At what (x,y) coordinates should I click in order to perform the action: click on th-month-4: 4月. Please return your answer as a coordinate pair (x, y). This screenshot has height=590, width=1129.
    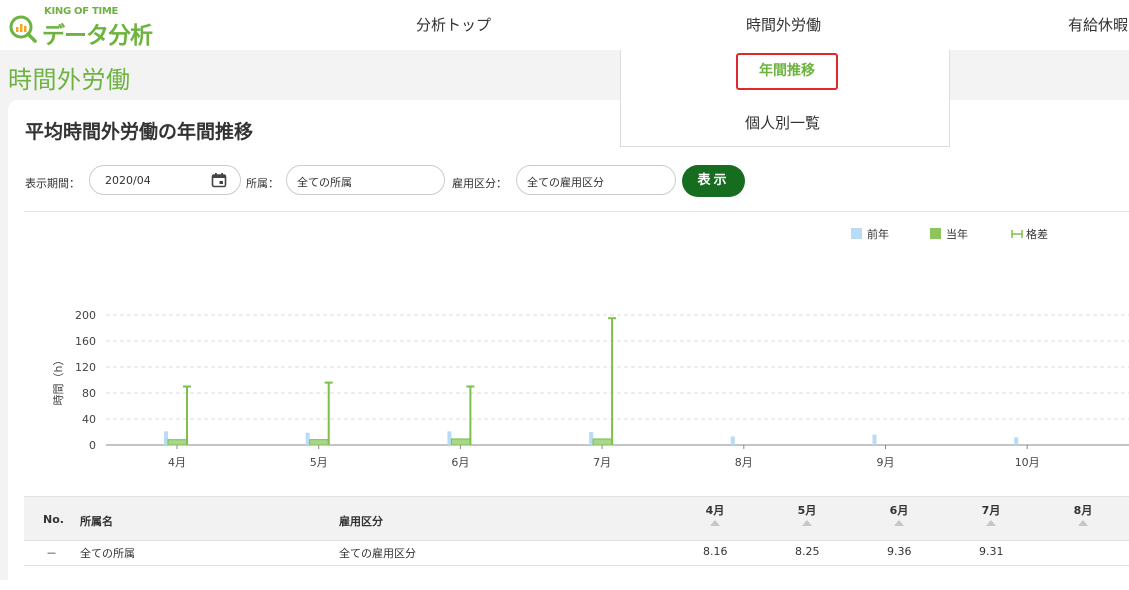
    Looking at the image, I should click on (715, 510).